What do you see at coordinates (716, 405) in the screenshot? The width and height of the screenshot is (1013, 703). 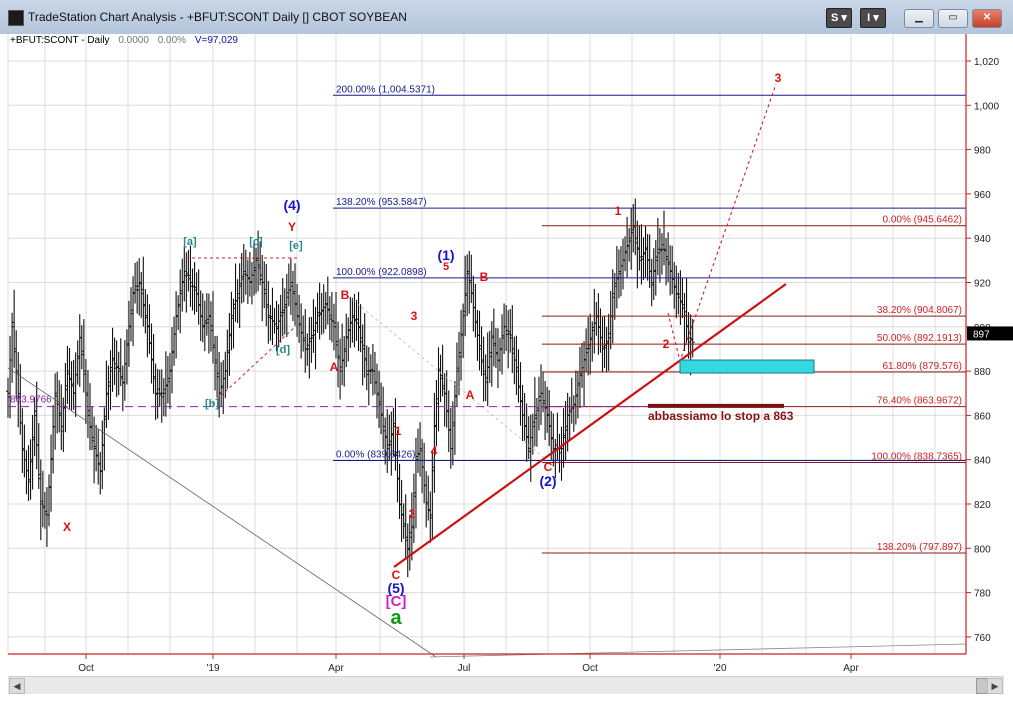 I see `stop-level-bar` at bounding box center [716, 405].